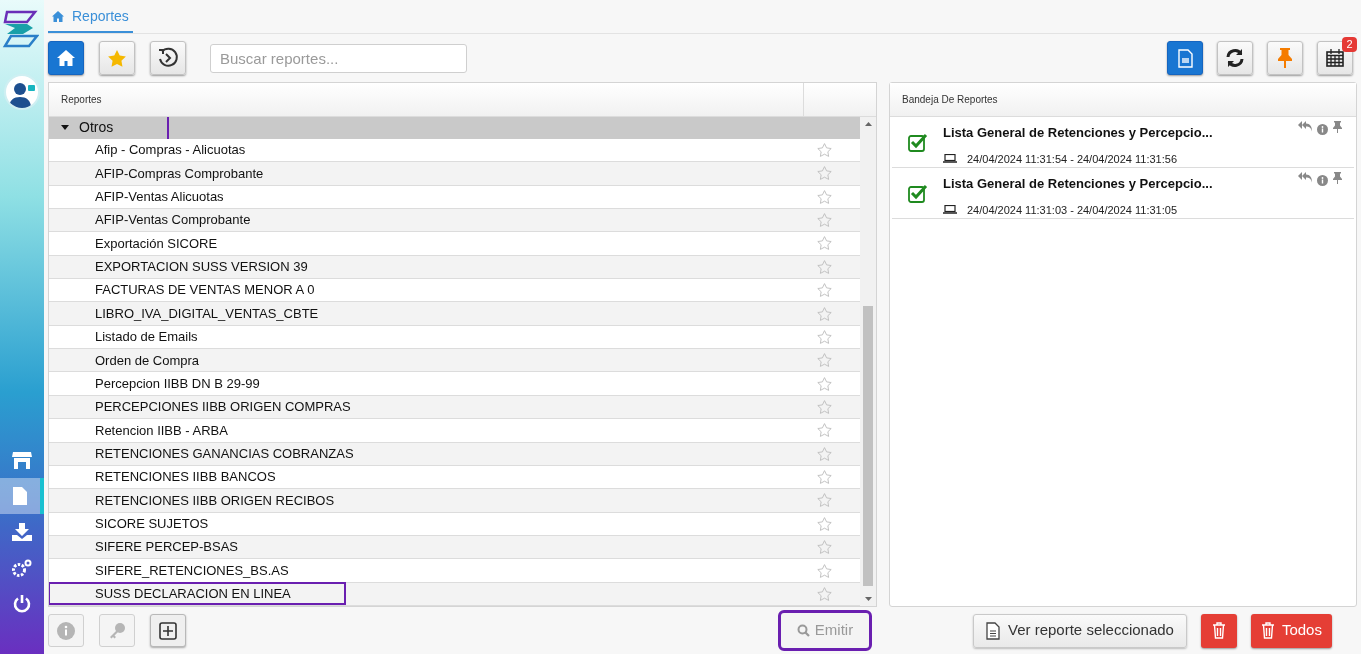 The height and width of the screenshot is (654, 1361). Describe the element at coordinates (949, 100) in the screenshot. I see `panel-title: Bandeja De Reportes` at that location.